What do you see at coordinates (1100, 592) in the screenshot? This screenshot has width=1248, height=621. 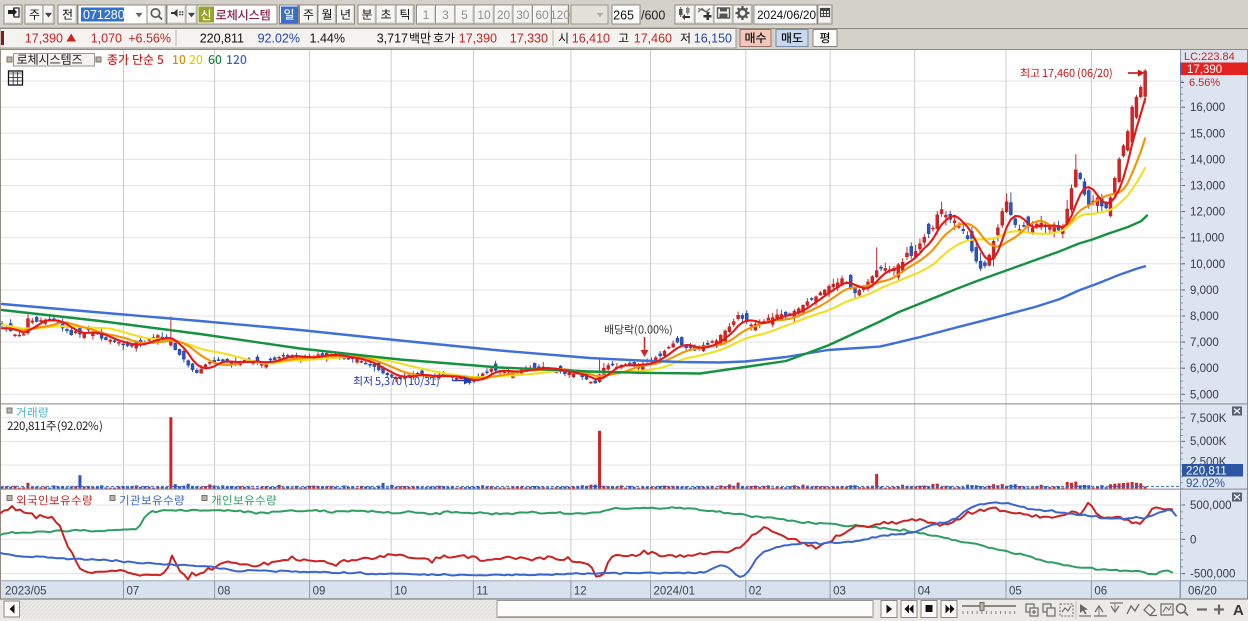 I see `svg-text: 06` at bounding box center [1100, 592].